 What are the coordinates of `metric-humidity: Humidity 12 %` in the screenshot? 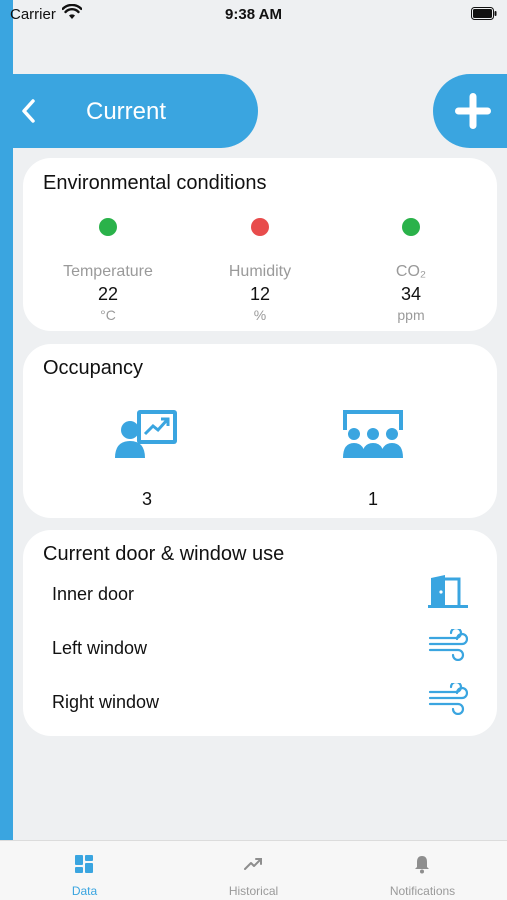 It's located at (260, 270).